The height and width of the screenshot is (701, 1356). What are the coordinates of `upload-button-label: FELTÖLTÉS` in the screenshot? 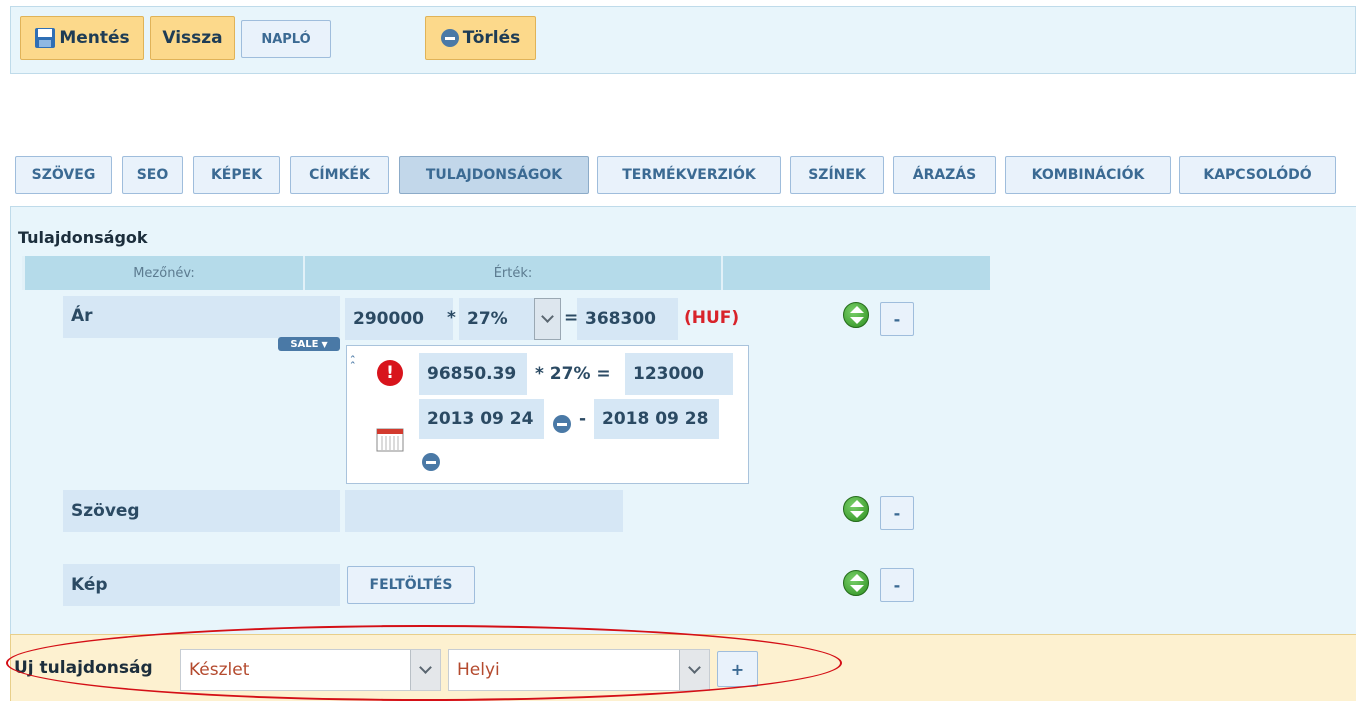 It's located at (411, 585).